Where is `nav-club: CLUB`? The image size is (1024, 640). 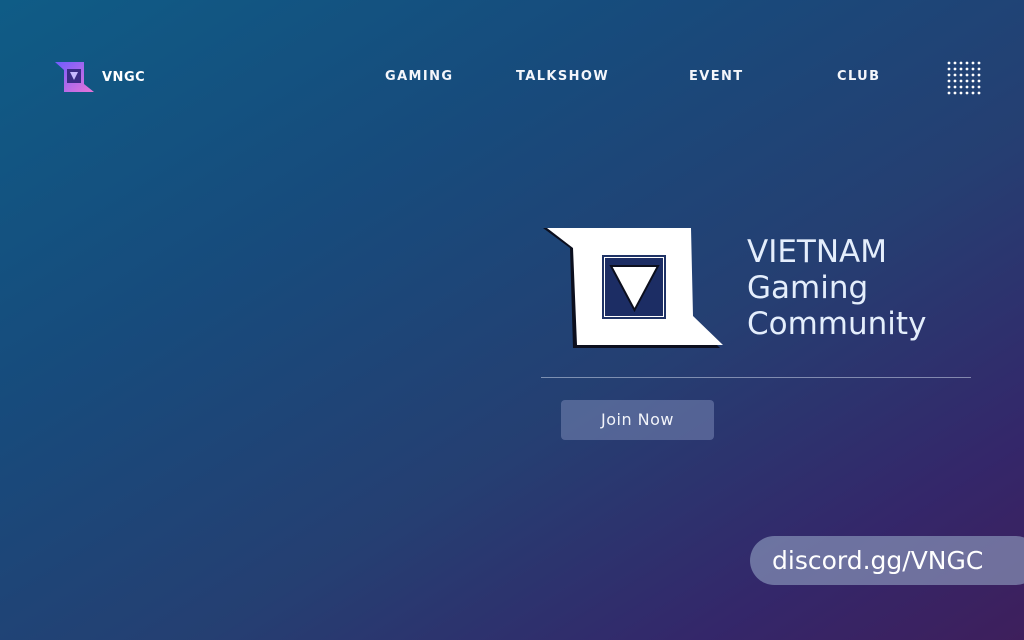 nav-club: CLUB is located at coordinates (858, 76).